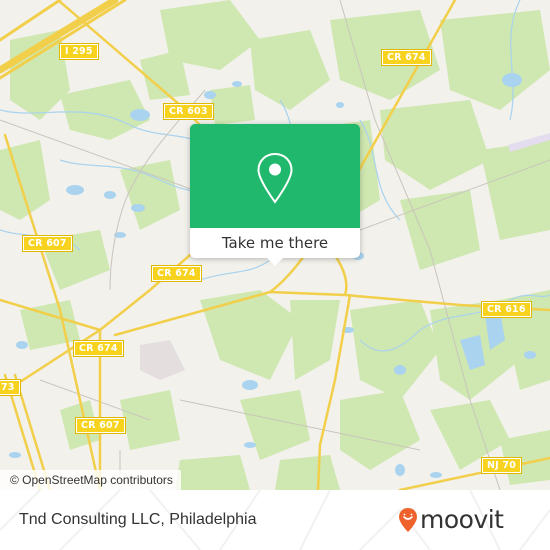 Image resolution: width=550 pixels, height=550 pixels. Describe the element at coordinates (501, 465) in the screenshot. I see `road-label-nj70: NJ 70` at that location.